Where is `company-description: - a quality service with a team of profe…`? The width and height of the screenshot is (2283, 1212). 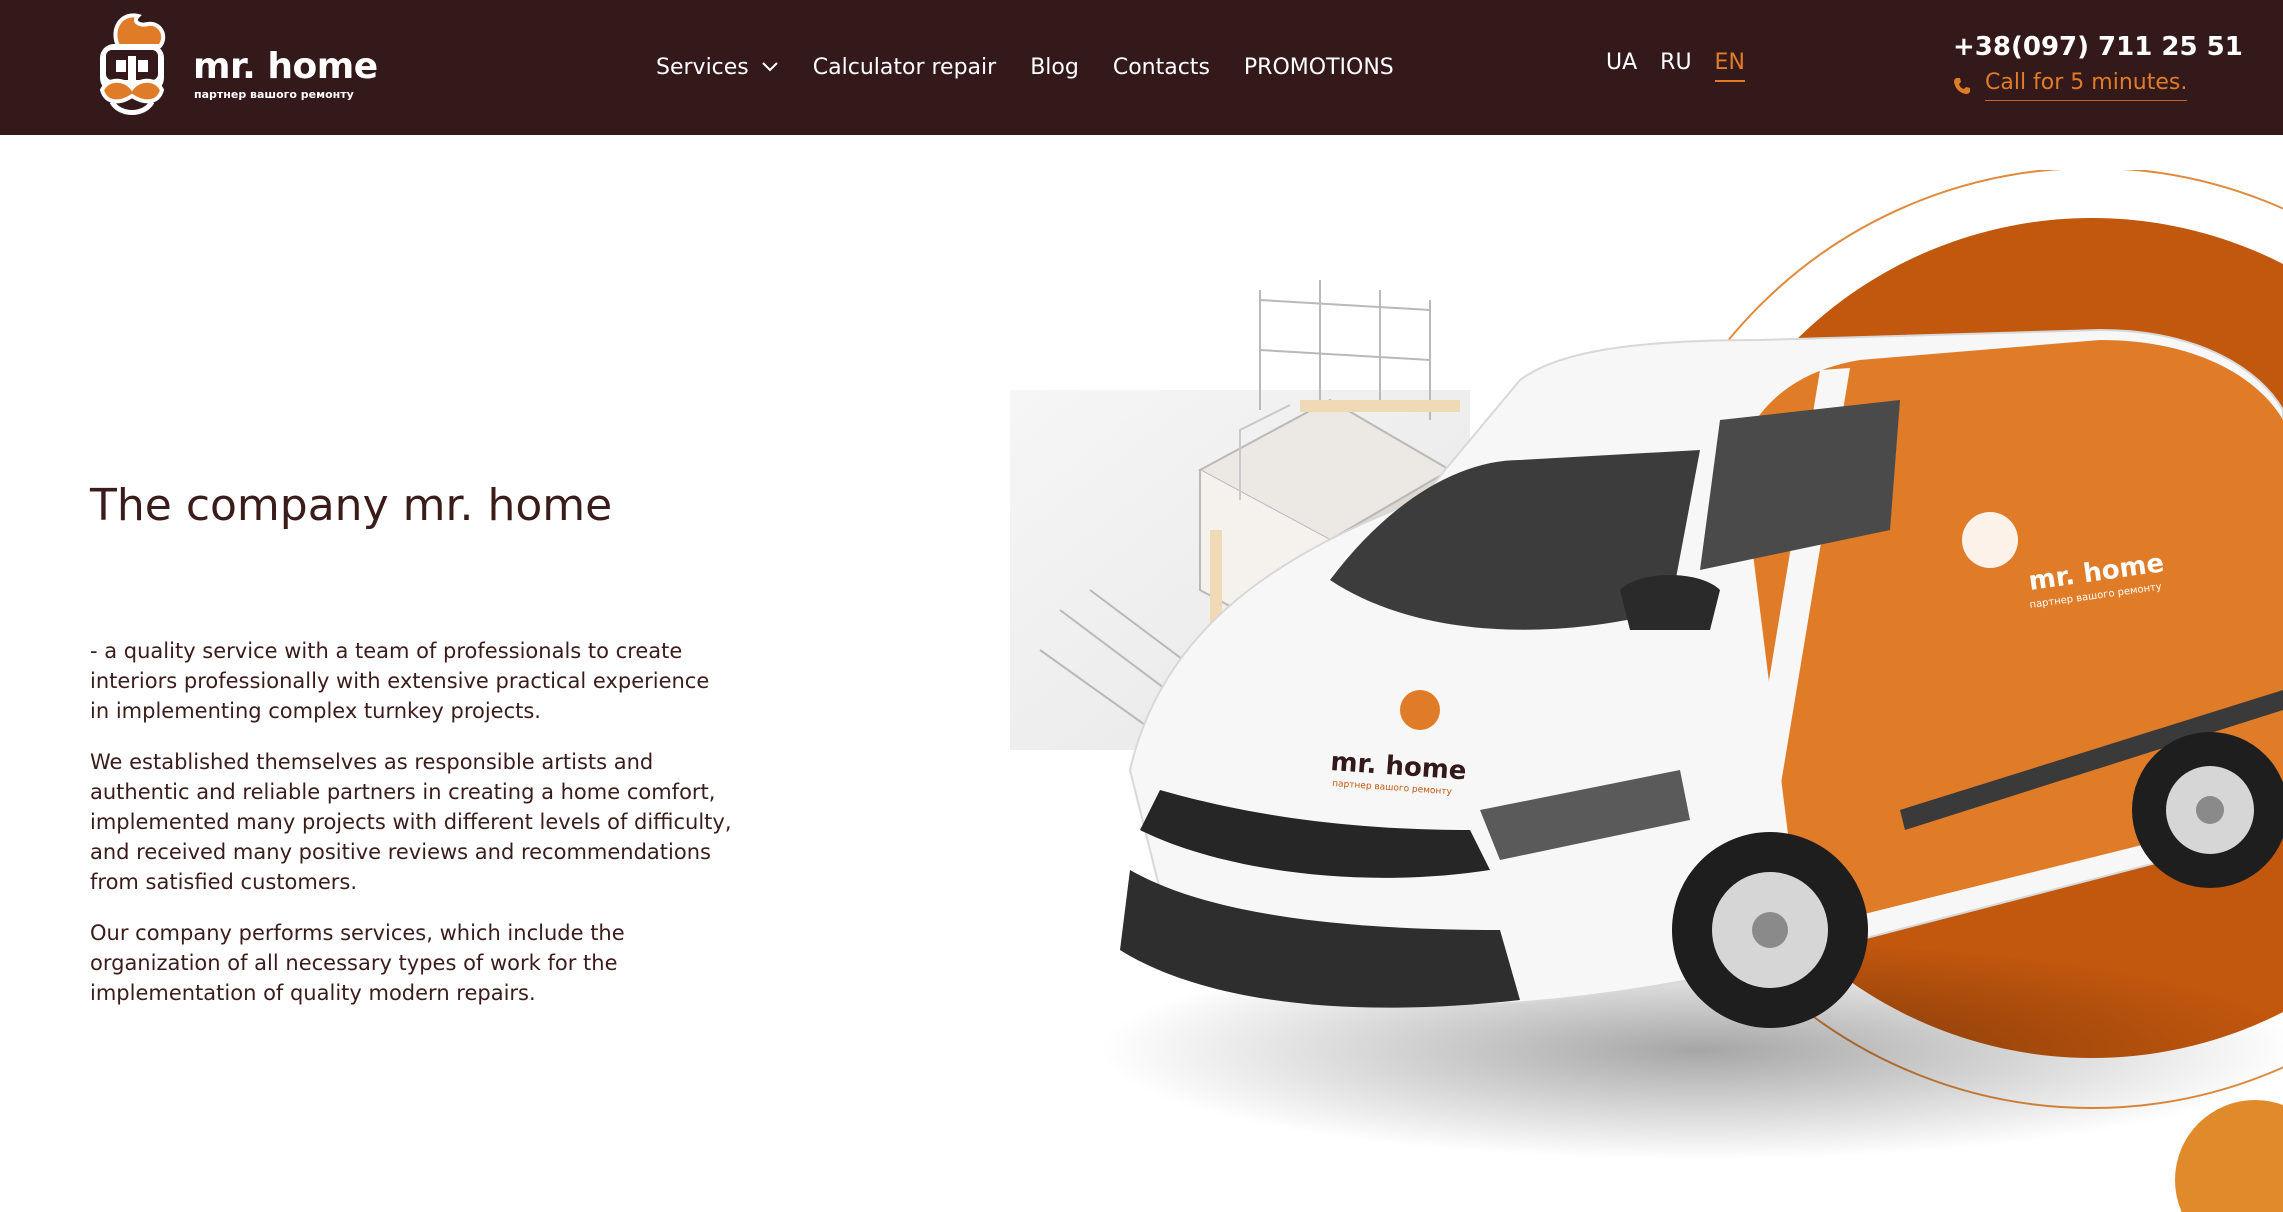
company-description: - a quality service with a team of profe… is located at coordinates (412, 832).